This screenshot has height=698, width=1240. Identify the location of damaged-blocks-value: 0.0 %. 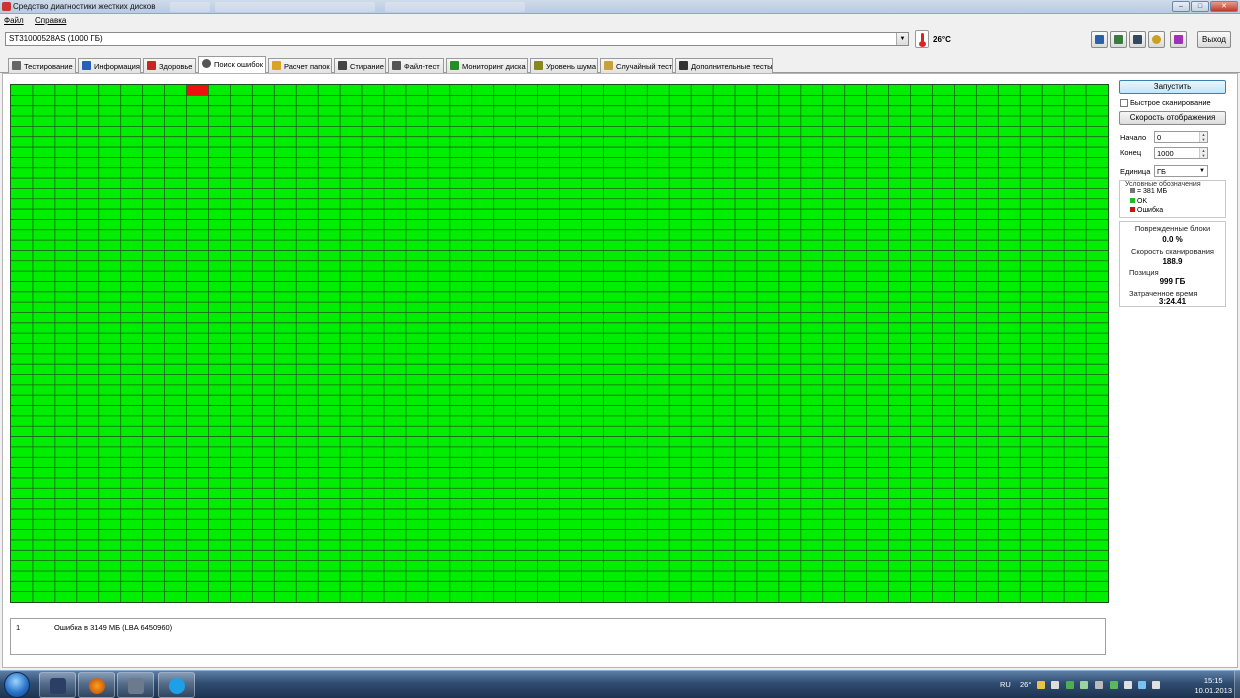
(1172, 239).